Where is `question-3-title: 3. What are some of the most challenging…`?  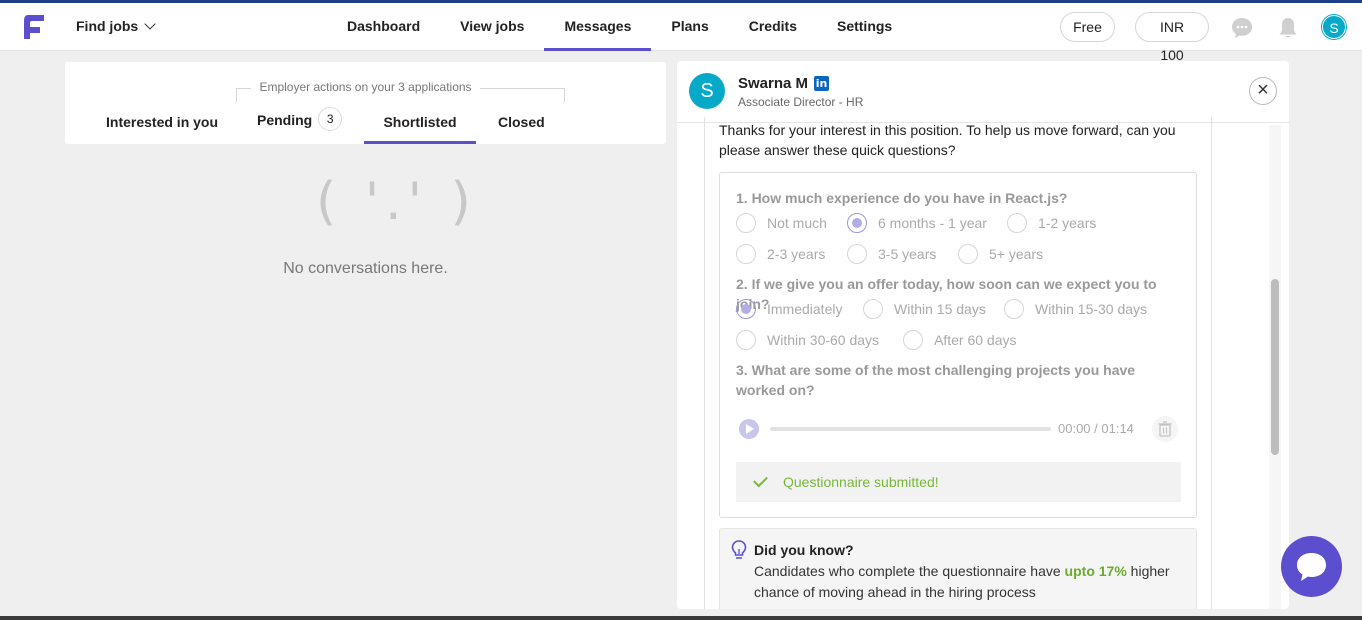 question-3-title: 3. What are some of the most challenging… is located at coordinates (936, 380).